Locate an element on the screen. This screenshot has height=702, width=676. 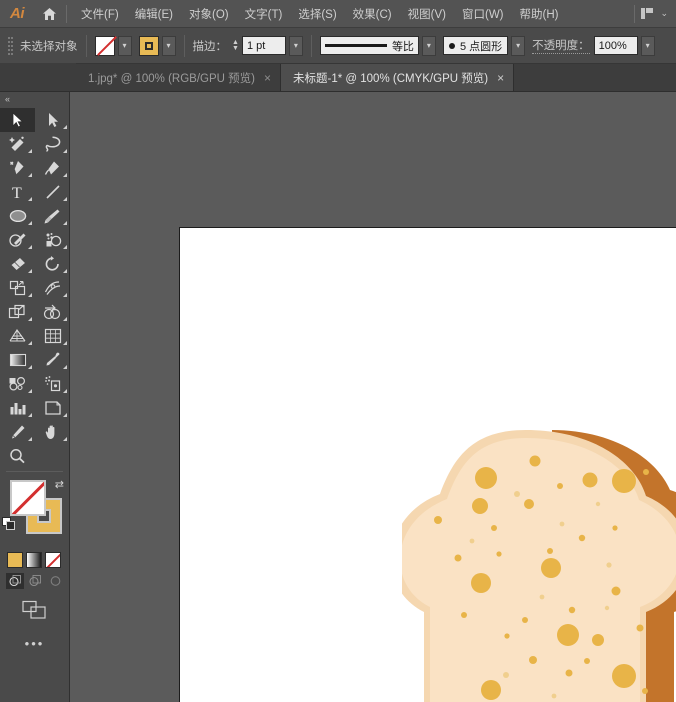
mesh-tool is located at coordinates (52, 336).